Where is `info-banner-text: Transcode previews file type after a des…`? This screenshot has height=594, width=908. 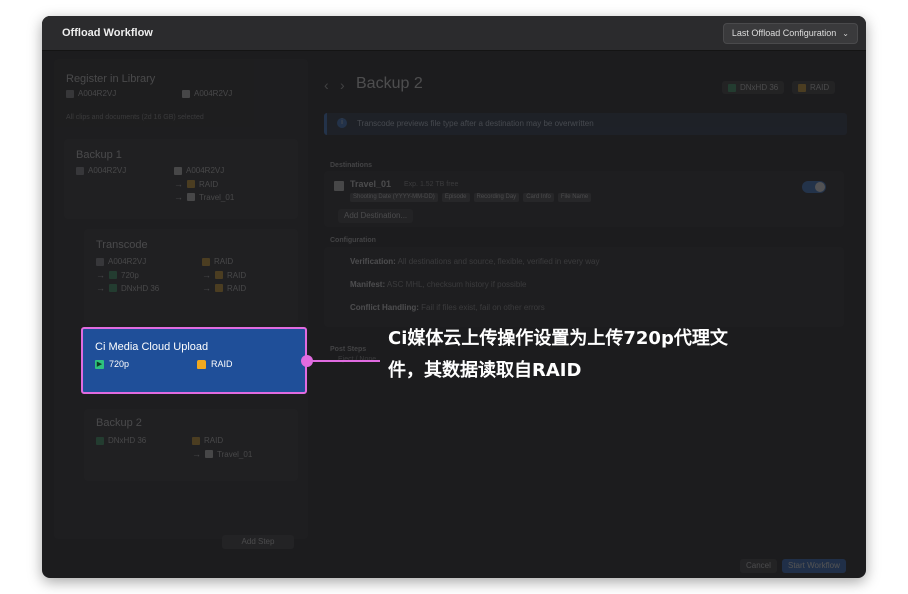 info-banner-text: Transcode previews file type after a des… is located at coordinates (475, 123).